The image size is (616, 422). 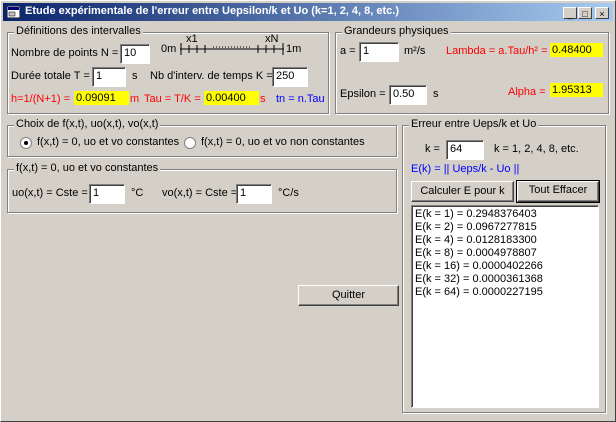 I want to click on tau-unit: s, so click(x=263, y=99).